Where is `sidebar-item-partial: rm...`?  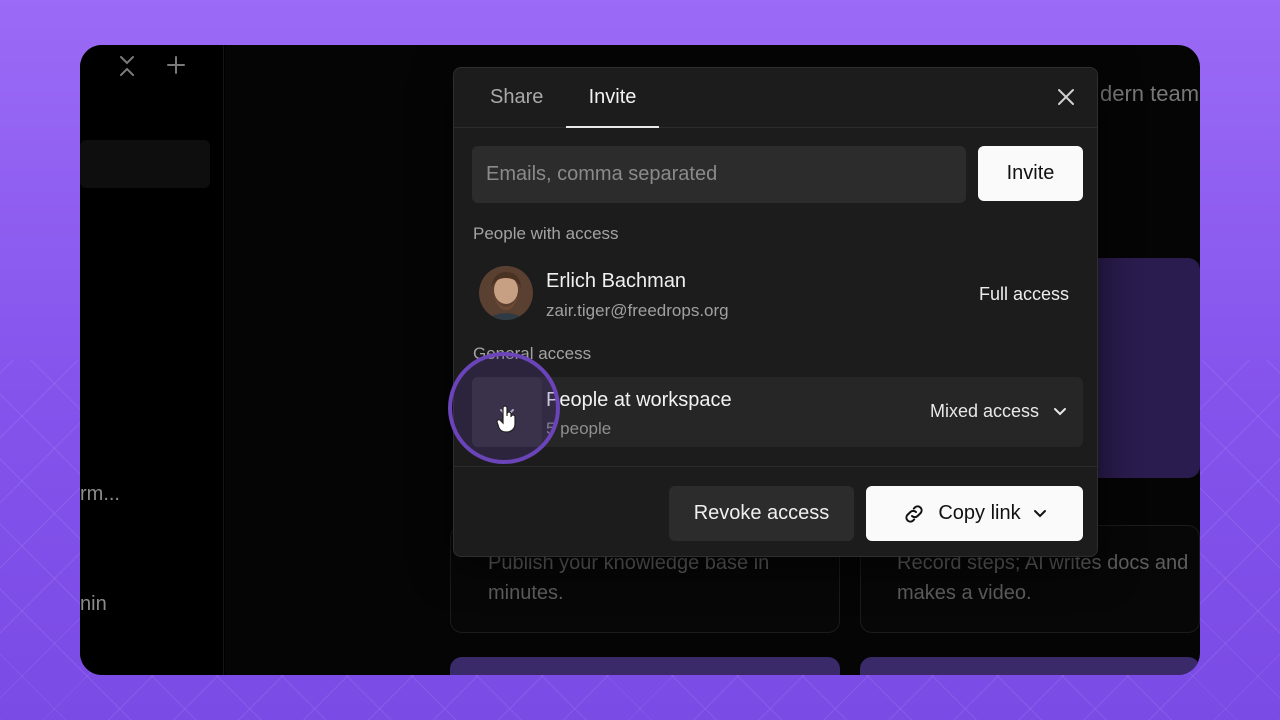
sidebar-item-partial: rm... is located at coordinates (100, 494).